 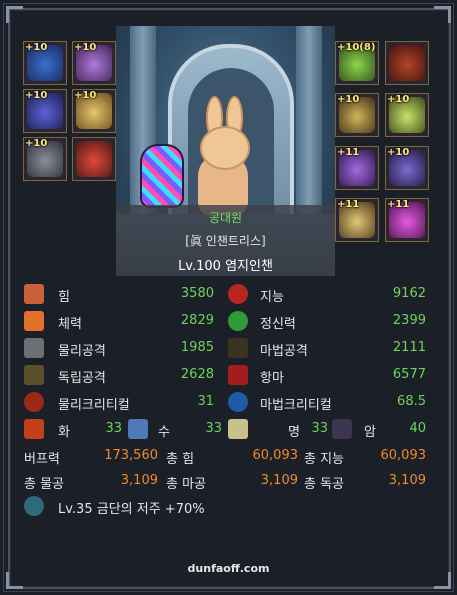 What do you see at coordinates (34, 402) in the screenshot?
I see `red-target-icon` at bounding box center [34, 402].